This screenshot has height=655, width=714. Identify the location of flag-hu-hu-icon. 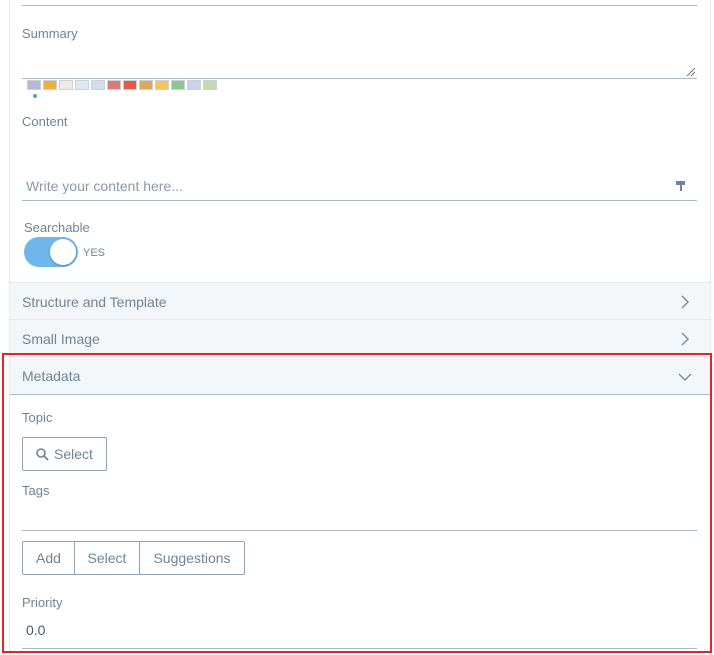
(210, 85).